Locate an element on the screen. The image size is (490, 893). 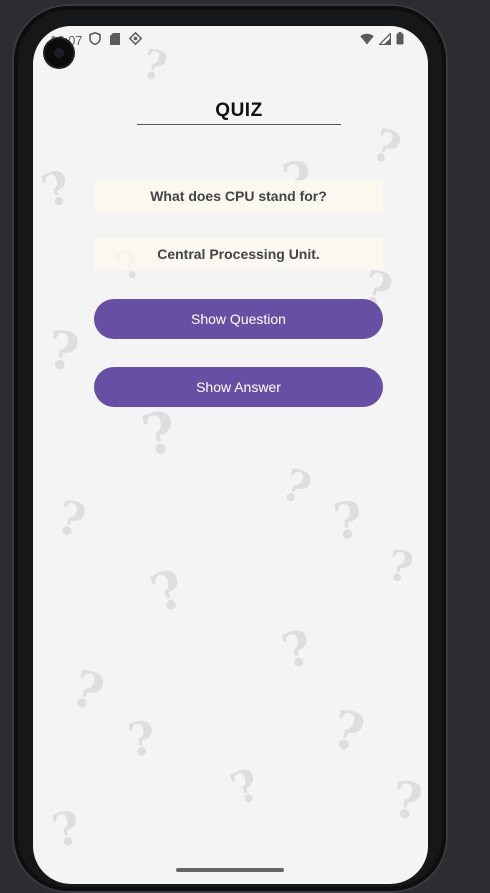
wifi-icon is located at coordinates (367, 38).